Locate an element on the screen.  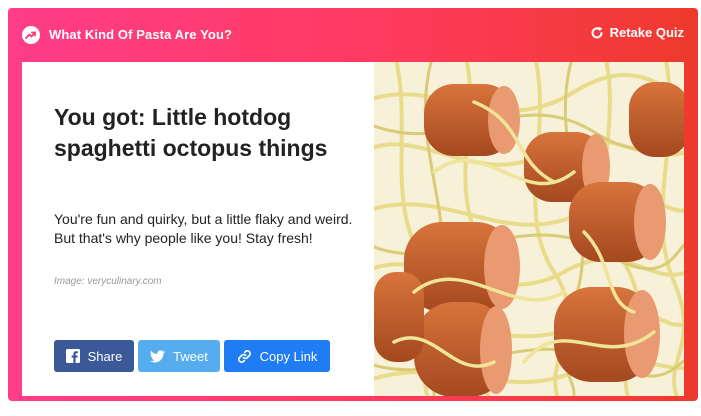
link-icon is located at coordinates (244, 356).